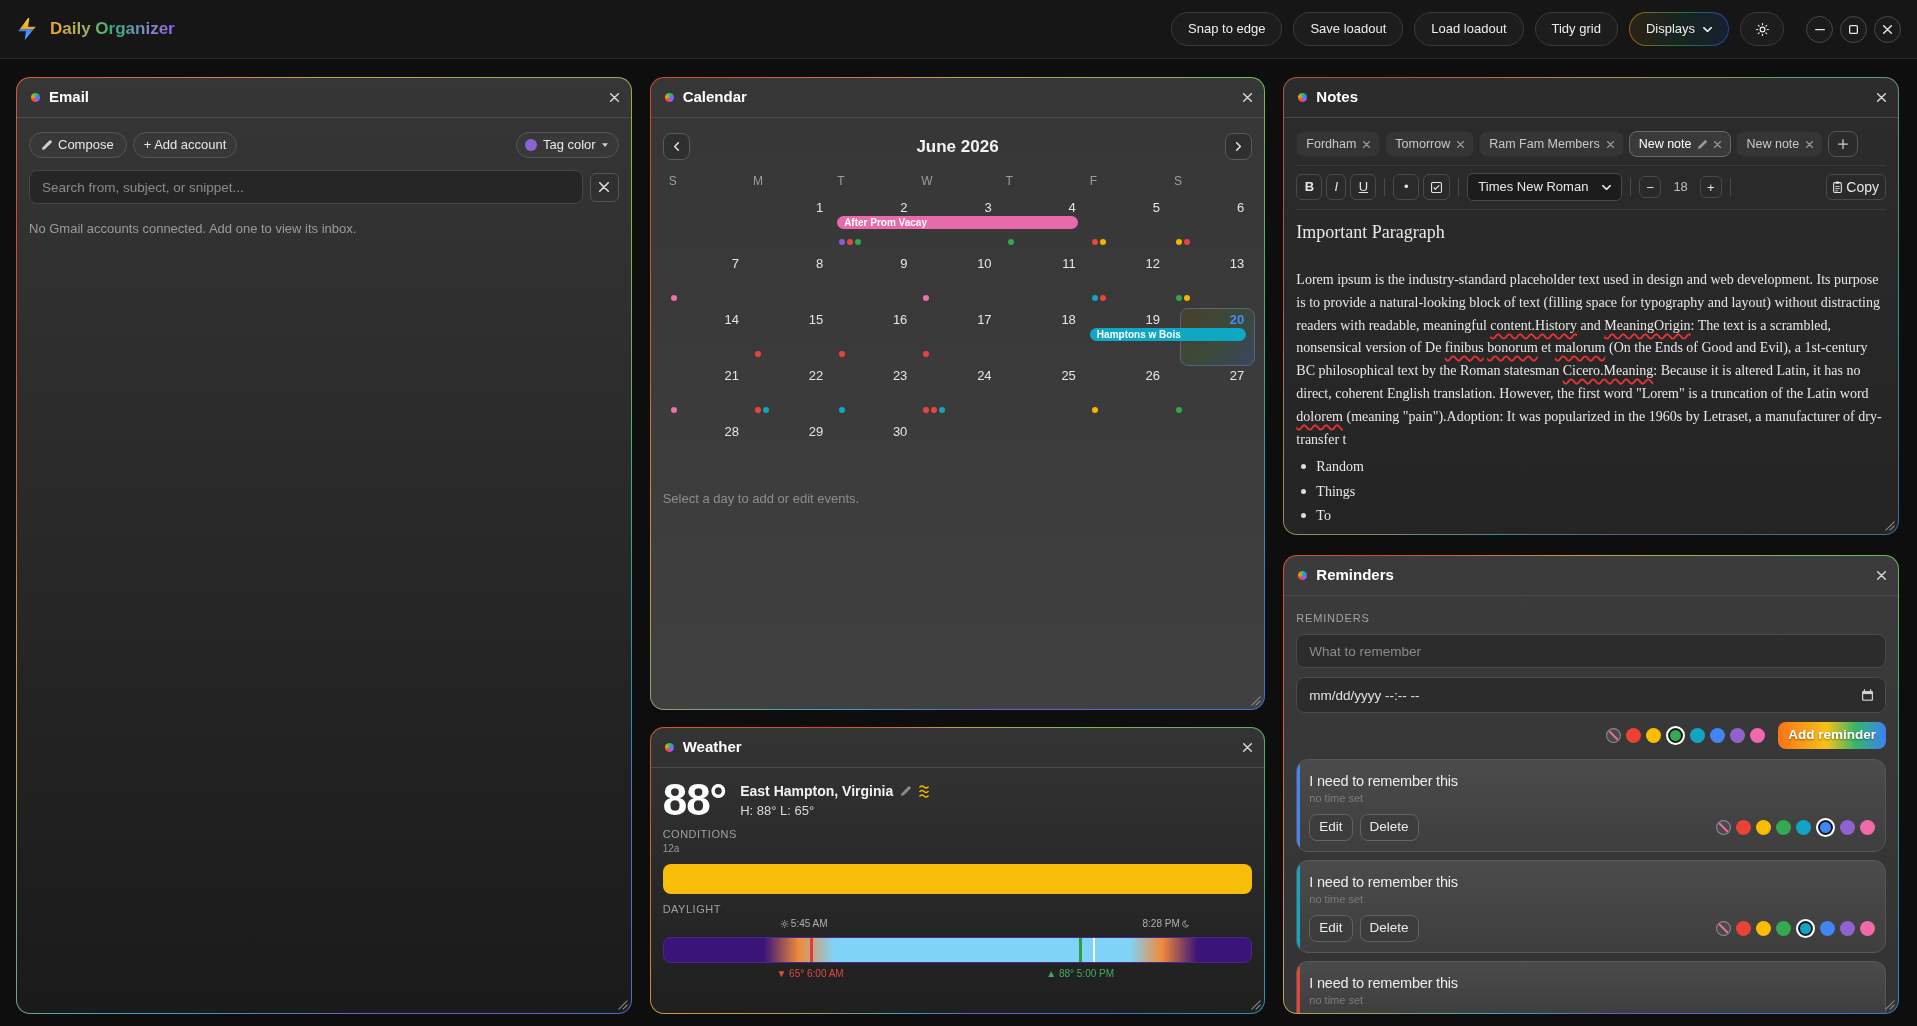 This screenshot has width=1917, height=1026. I want to click on copy-button: Copy, so click(1856, 187).